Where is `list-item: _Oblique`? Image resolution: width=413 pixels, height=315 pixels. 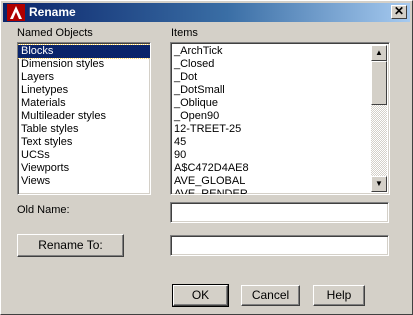
list-item: _Oblique is located at coordinates (271, 103).